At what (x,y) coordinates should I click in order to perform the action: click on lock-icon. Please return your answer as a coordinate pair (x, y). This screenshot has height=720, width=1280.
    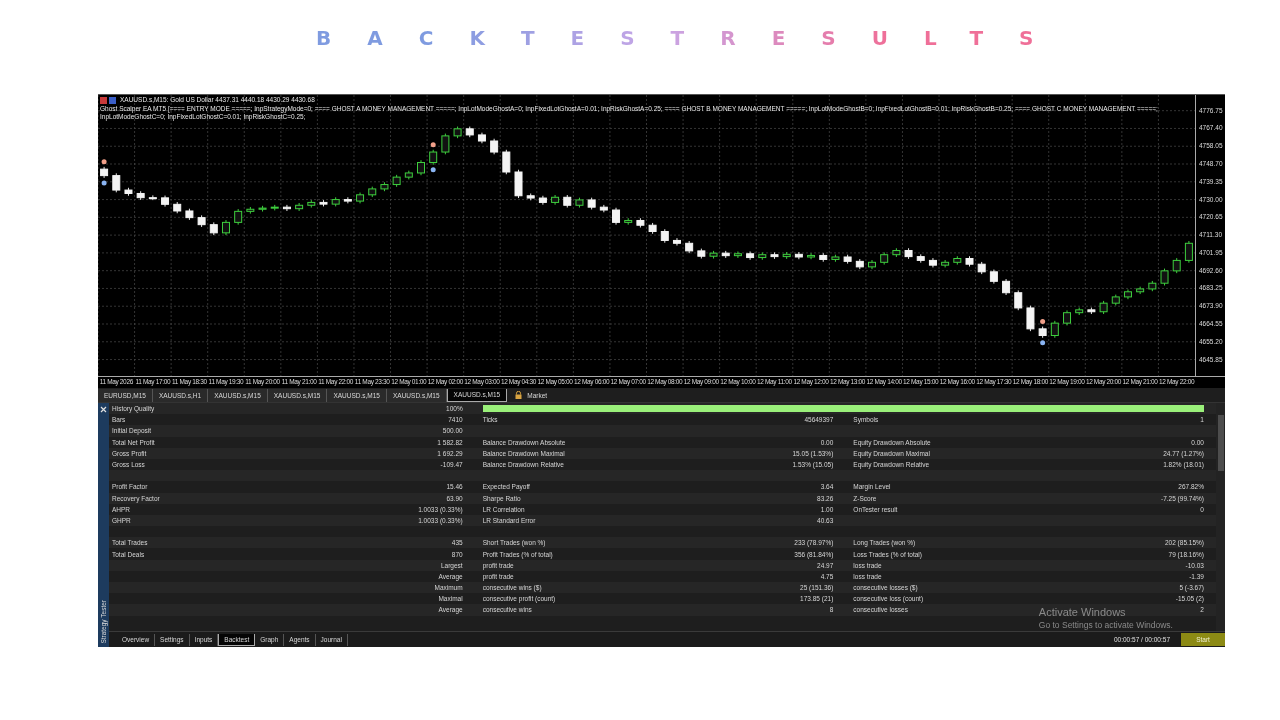
    Looking at the image, I should click on (519, 395).